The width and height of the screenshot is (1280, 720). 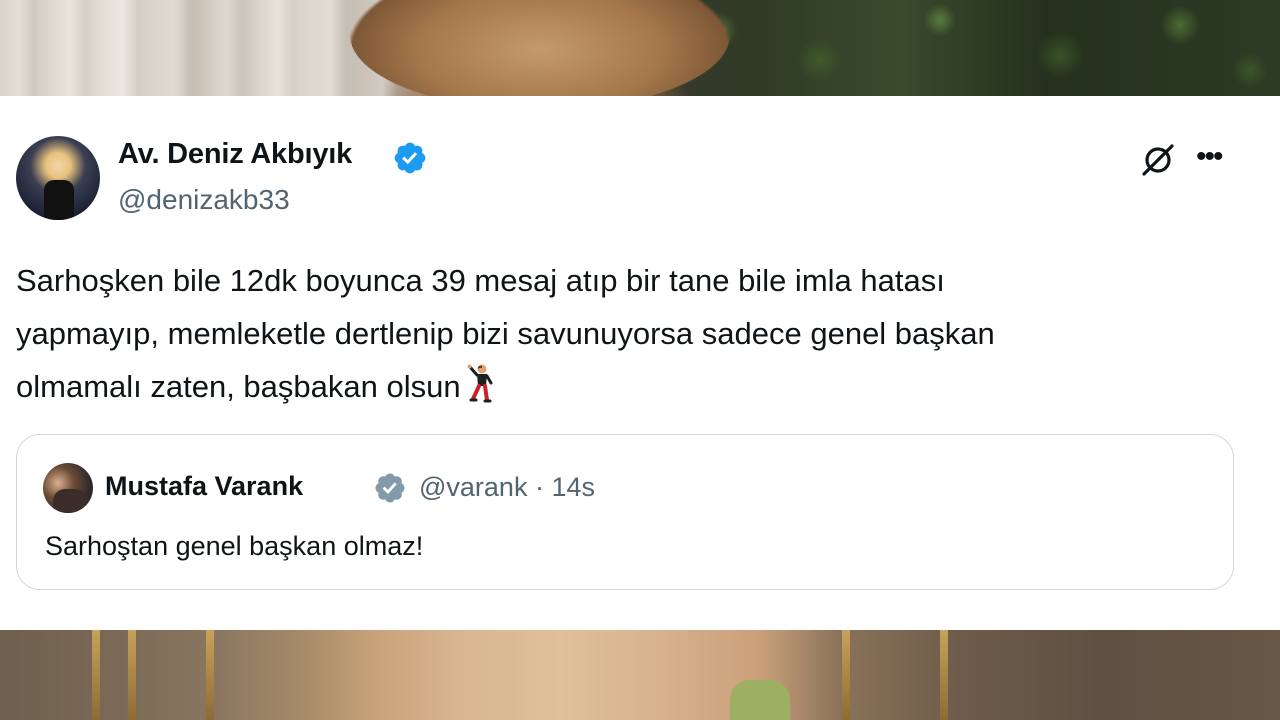 I want to click on quoted-author-avatar, so click(x=68, y=488).